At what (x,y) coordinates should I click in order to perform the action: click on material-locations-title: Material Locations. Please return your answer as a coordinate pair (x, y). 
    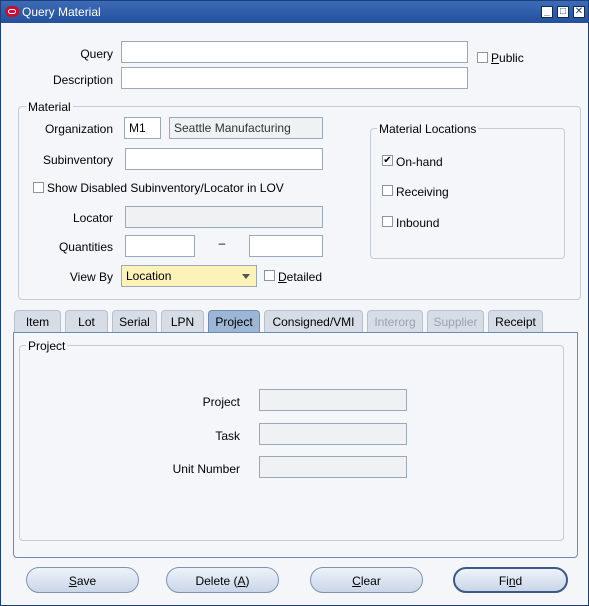
    Looking at the image, I should click on (428, 129).